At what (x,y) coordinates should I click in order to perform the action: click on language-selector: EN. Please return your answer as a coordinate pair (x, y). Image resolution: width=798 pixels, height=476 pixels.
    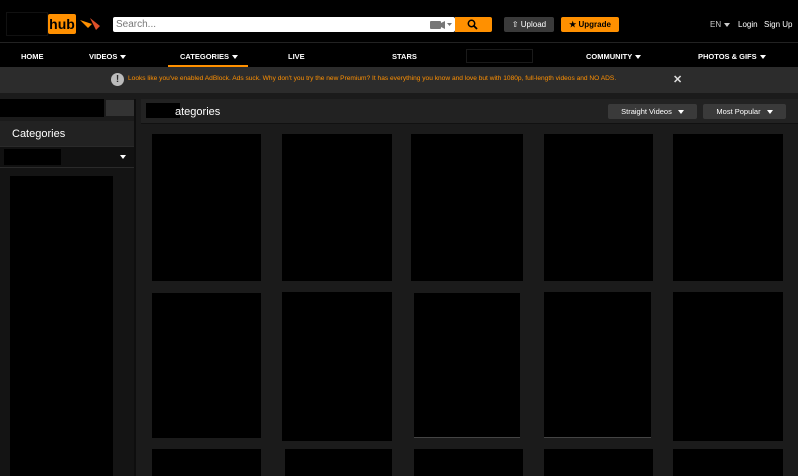
    Looking at the image, I should click on (720, 24).